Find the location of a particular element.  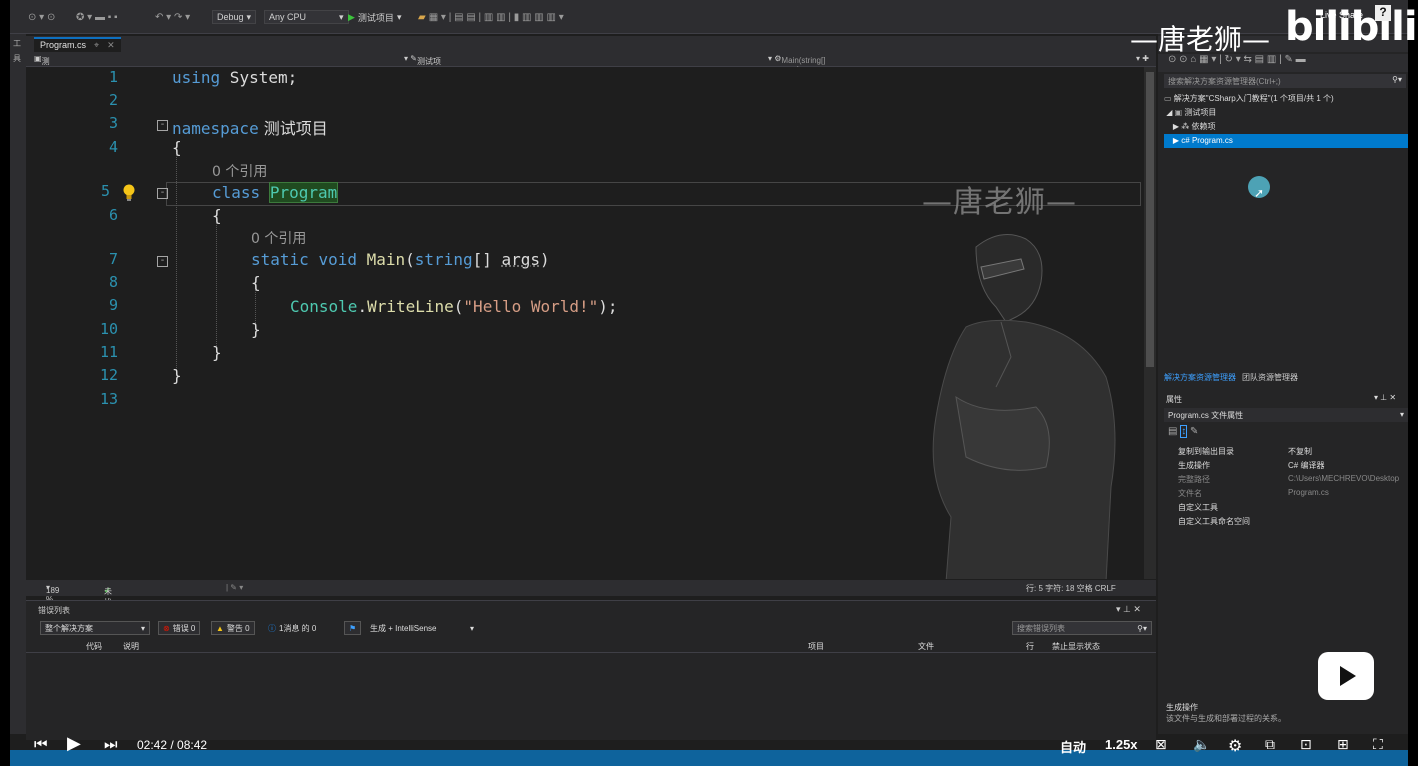

method-name: Main is located at coordinates (386, 259).